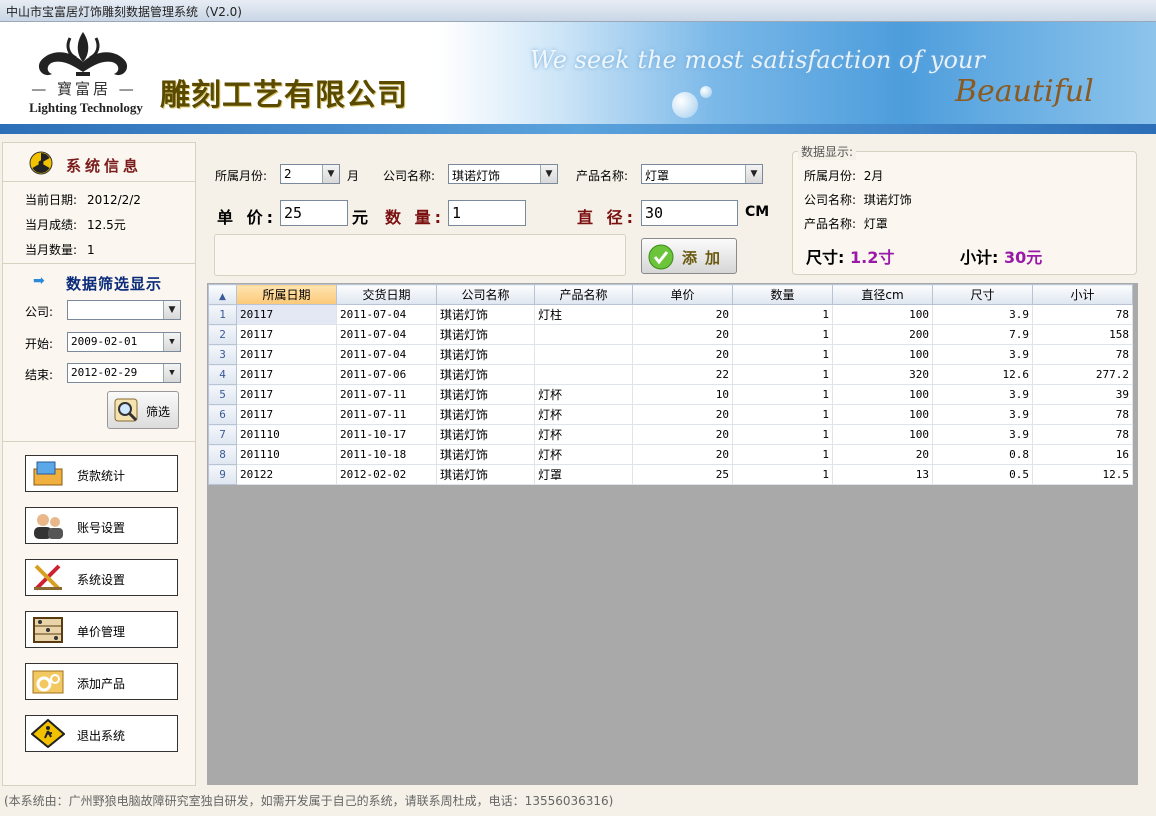 The width and height of the screenshot is (1156, 816). I want to click on table-cell: 0.5, so click(982, 474).